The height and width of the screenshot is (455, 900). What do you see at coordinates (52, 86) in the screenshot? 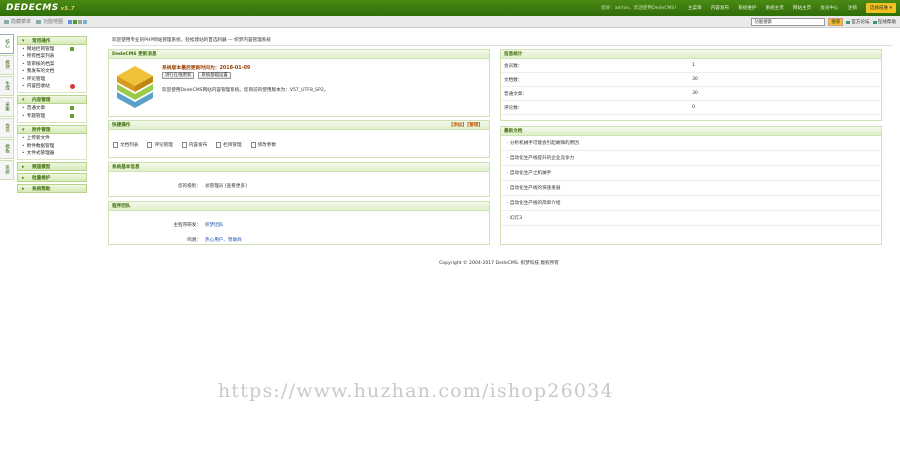
I see `menu-item: 内容回收站` at bounding box center [52, 86].